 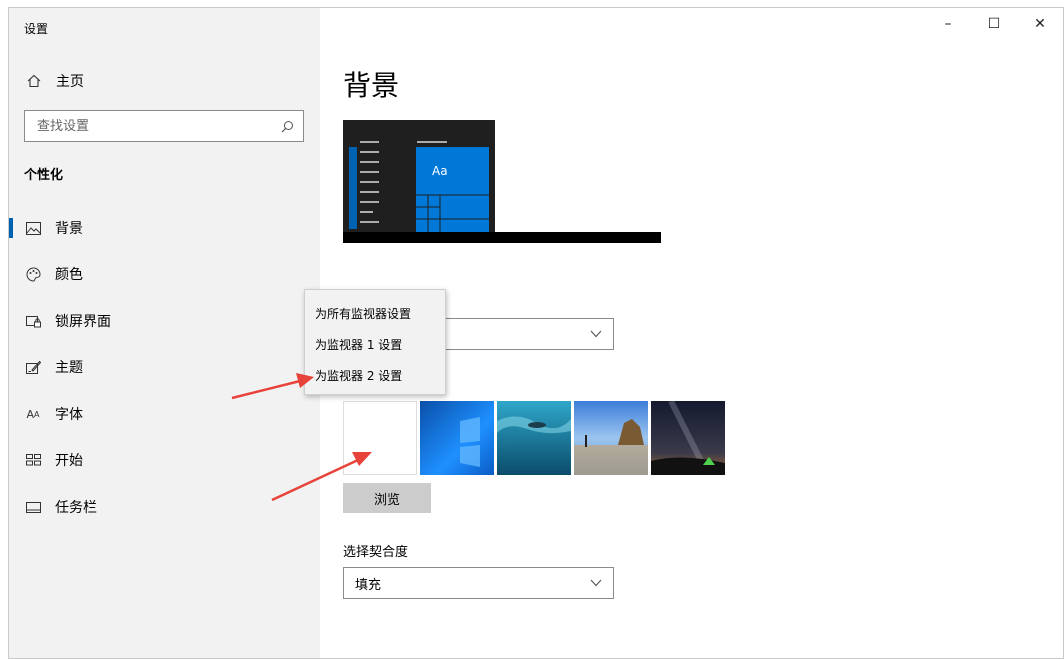 What do you see at coordinates (387, 498) in the screenshot?
I see `browse-button: 浏览` at bounding box center [387, 498].